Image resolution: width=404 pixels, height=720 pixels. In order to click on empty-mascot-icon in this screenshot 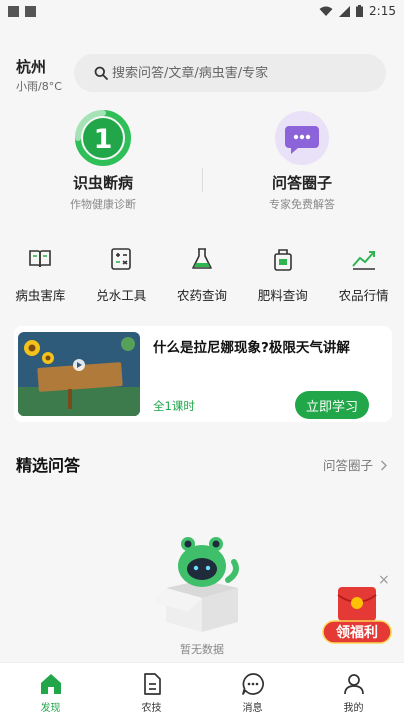, I will do `click(196, 584)`.